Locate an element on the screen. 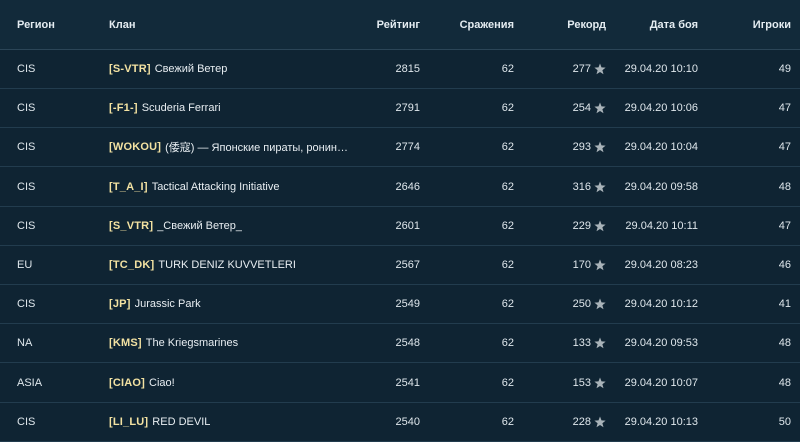 Image resolution: width=800 pixels, height=442 pixels. rating-cell: 2540 is located at coordinates (407, 421).